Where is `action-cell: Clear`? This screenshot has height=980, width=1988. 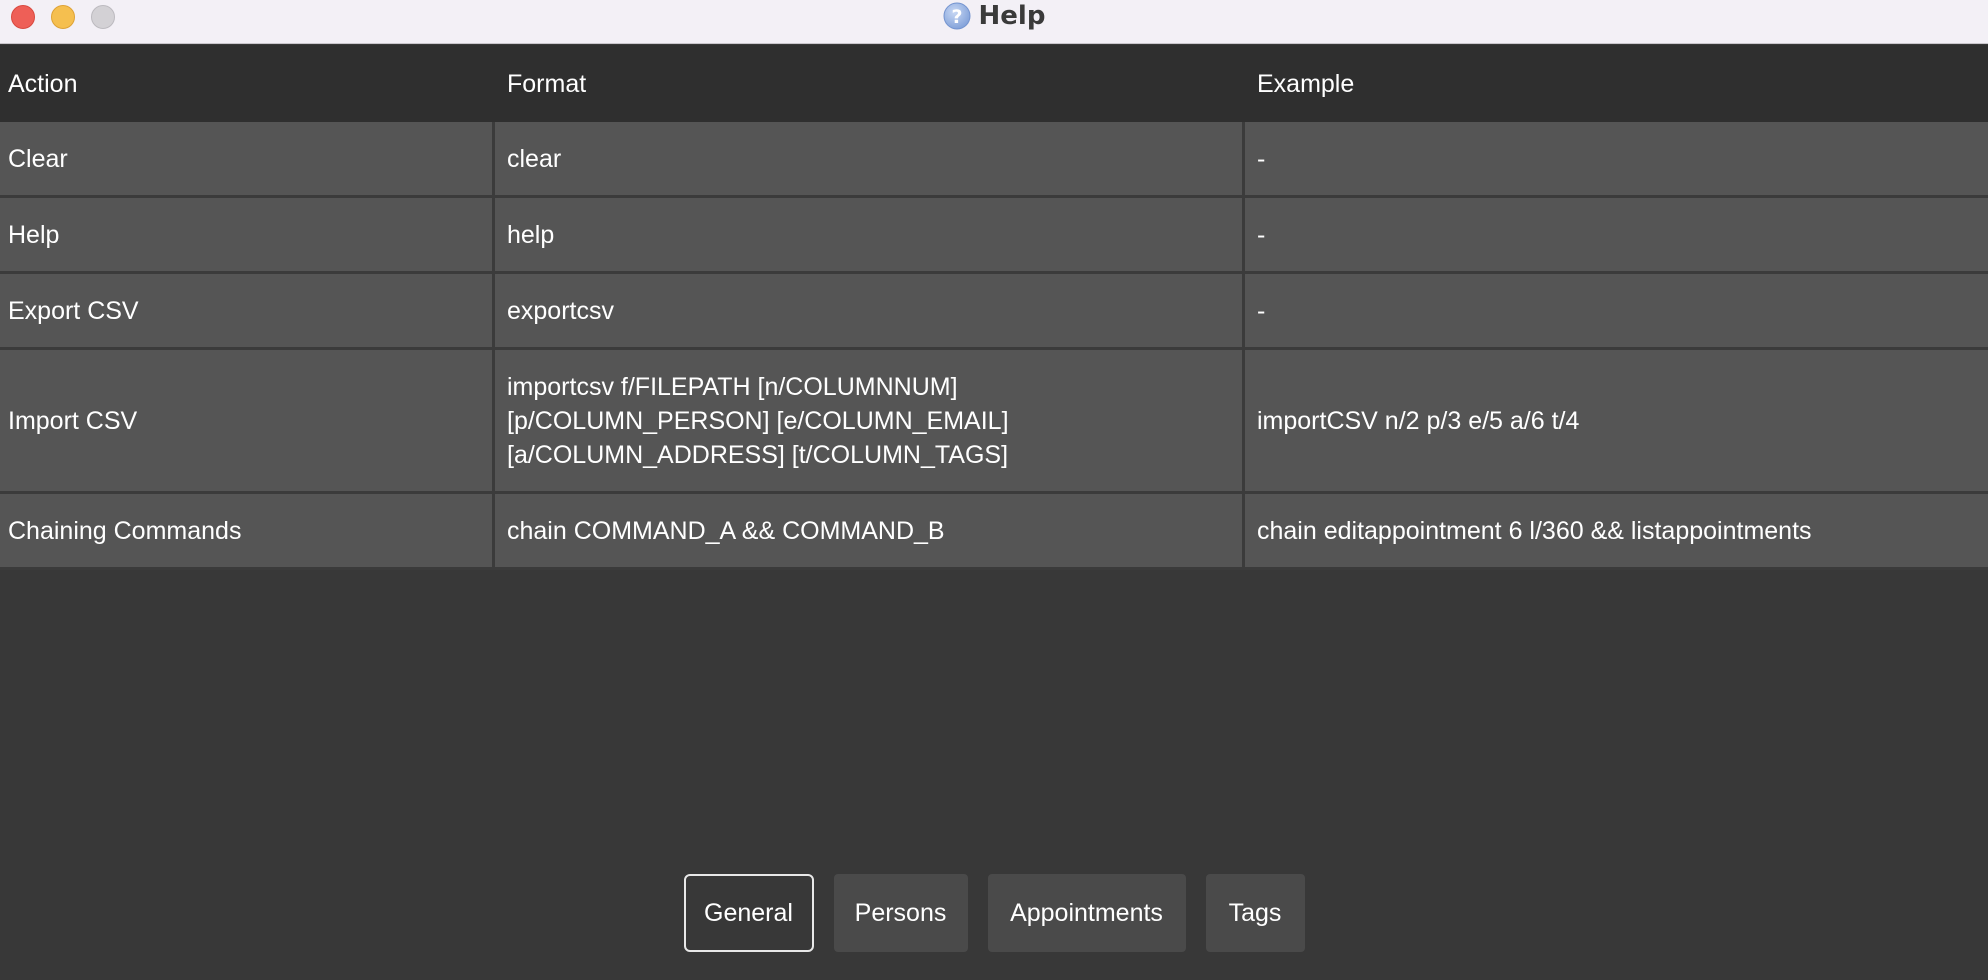 action-cell: Clear is located at coordinates (247, 158).